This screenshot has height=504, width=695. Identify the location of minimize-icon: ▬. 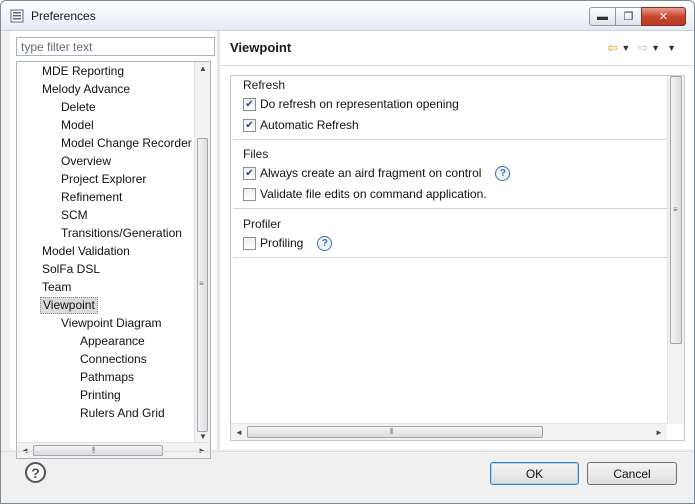
(602, 16).